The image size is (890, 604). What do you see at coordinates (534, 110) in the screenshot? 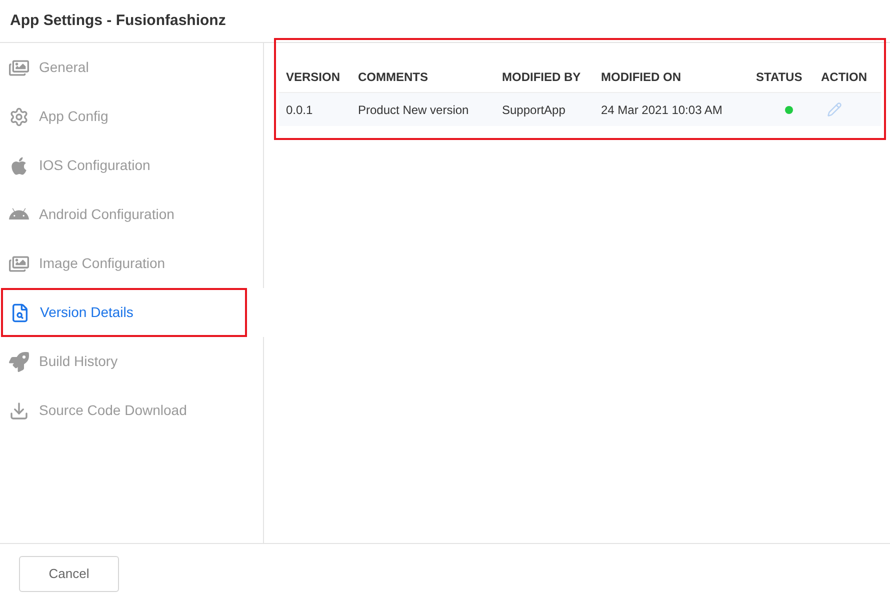
I see `table-cell-text: SupportApp` at bounding box center [534, 110].